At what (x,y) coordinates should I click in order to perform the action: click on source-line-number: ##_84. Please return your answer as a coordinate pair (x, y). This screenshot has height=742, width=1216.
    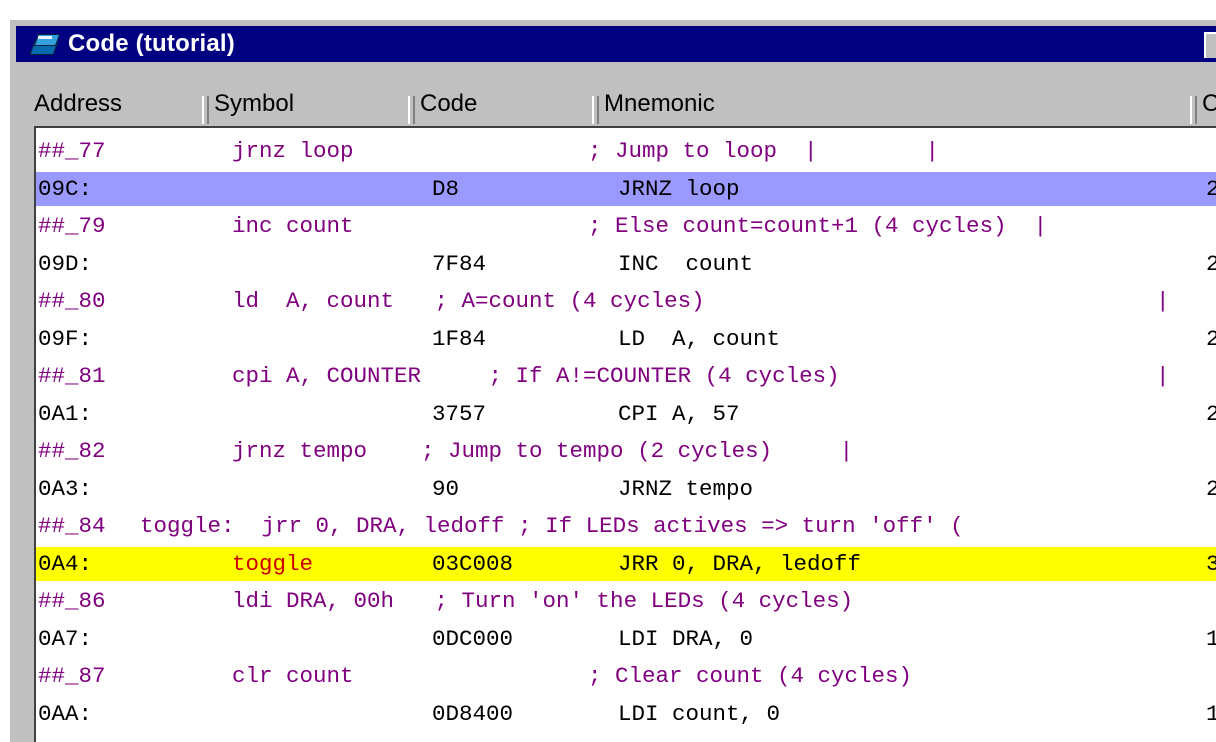
    Looking at the image, I should click on (72, 526).